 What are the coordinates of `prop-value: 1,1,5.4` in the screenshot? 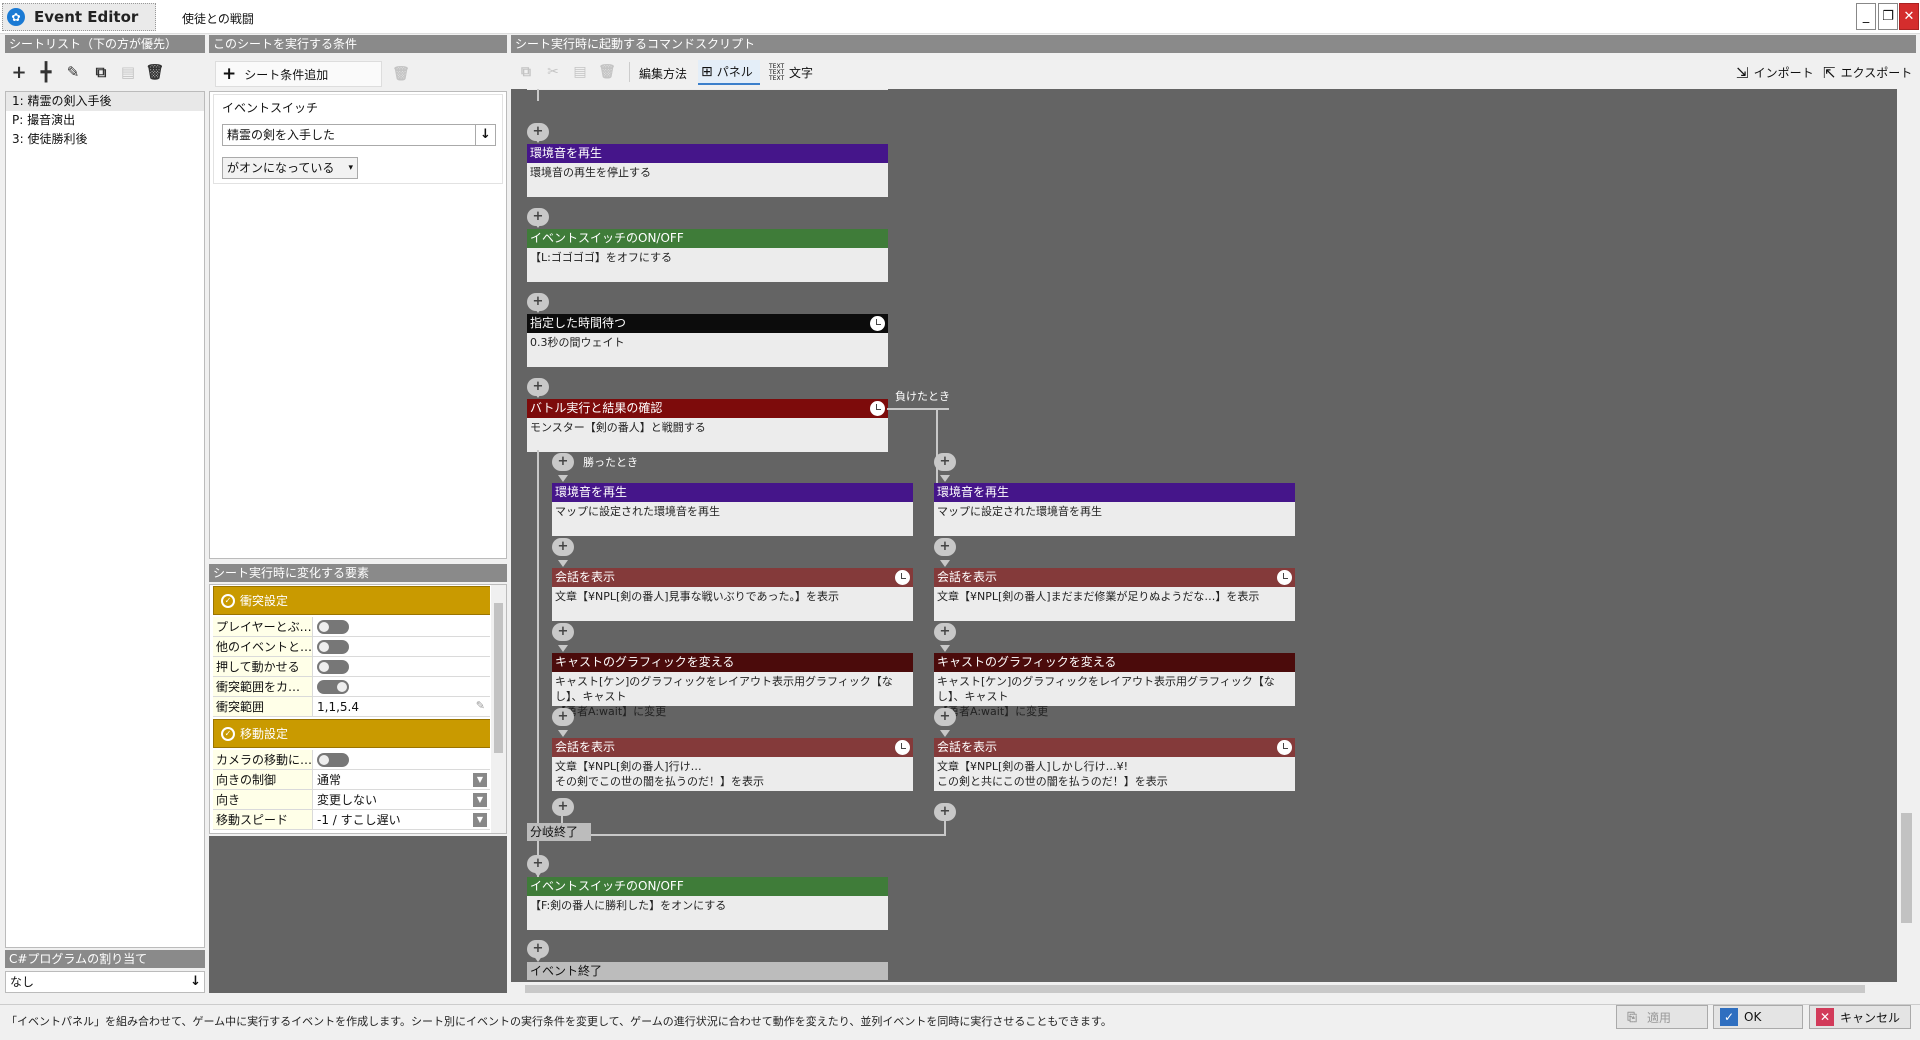 It's located at (401, 706).